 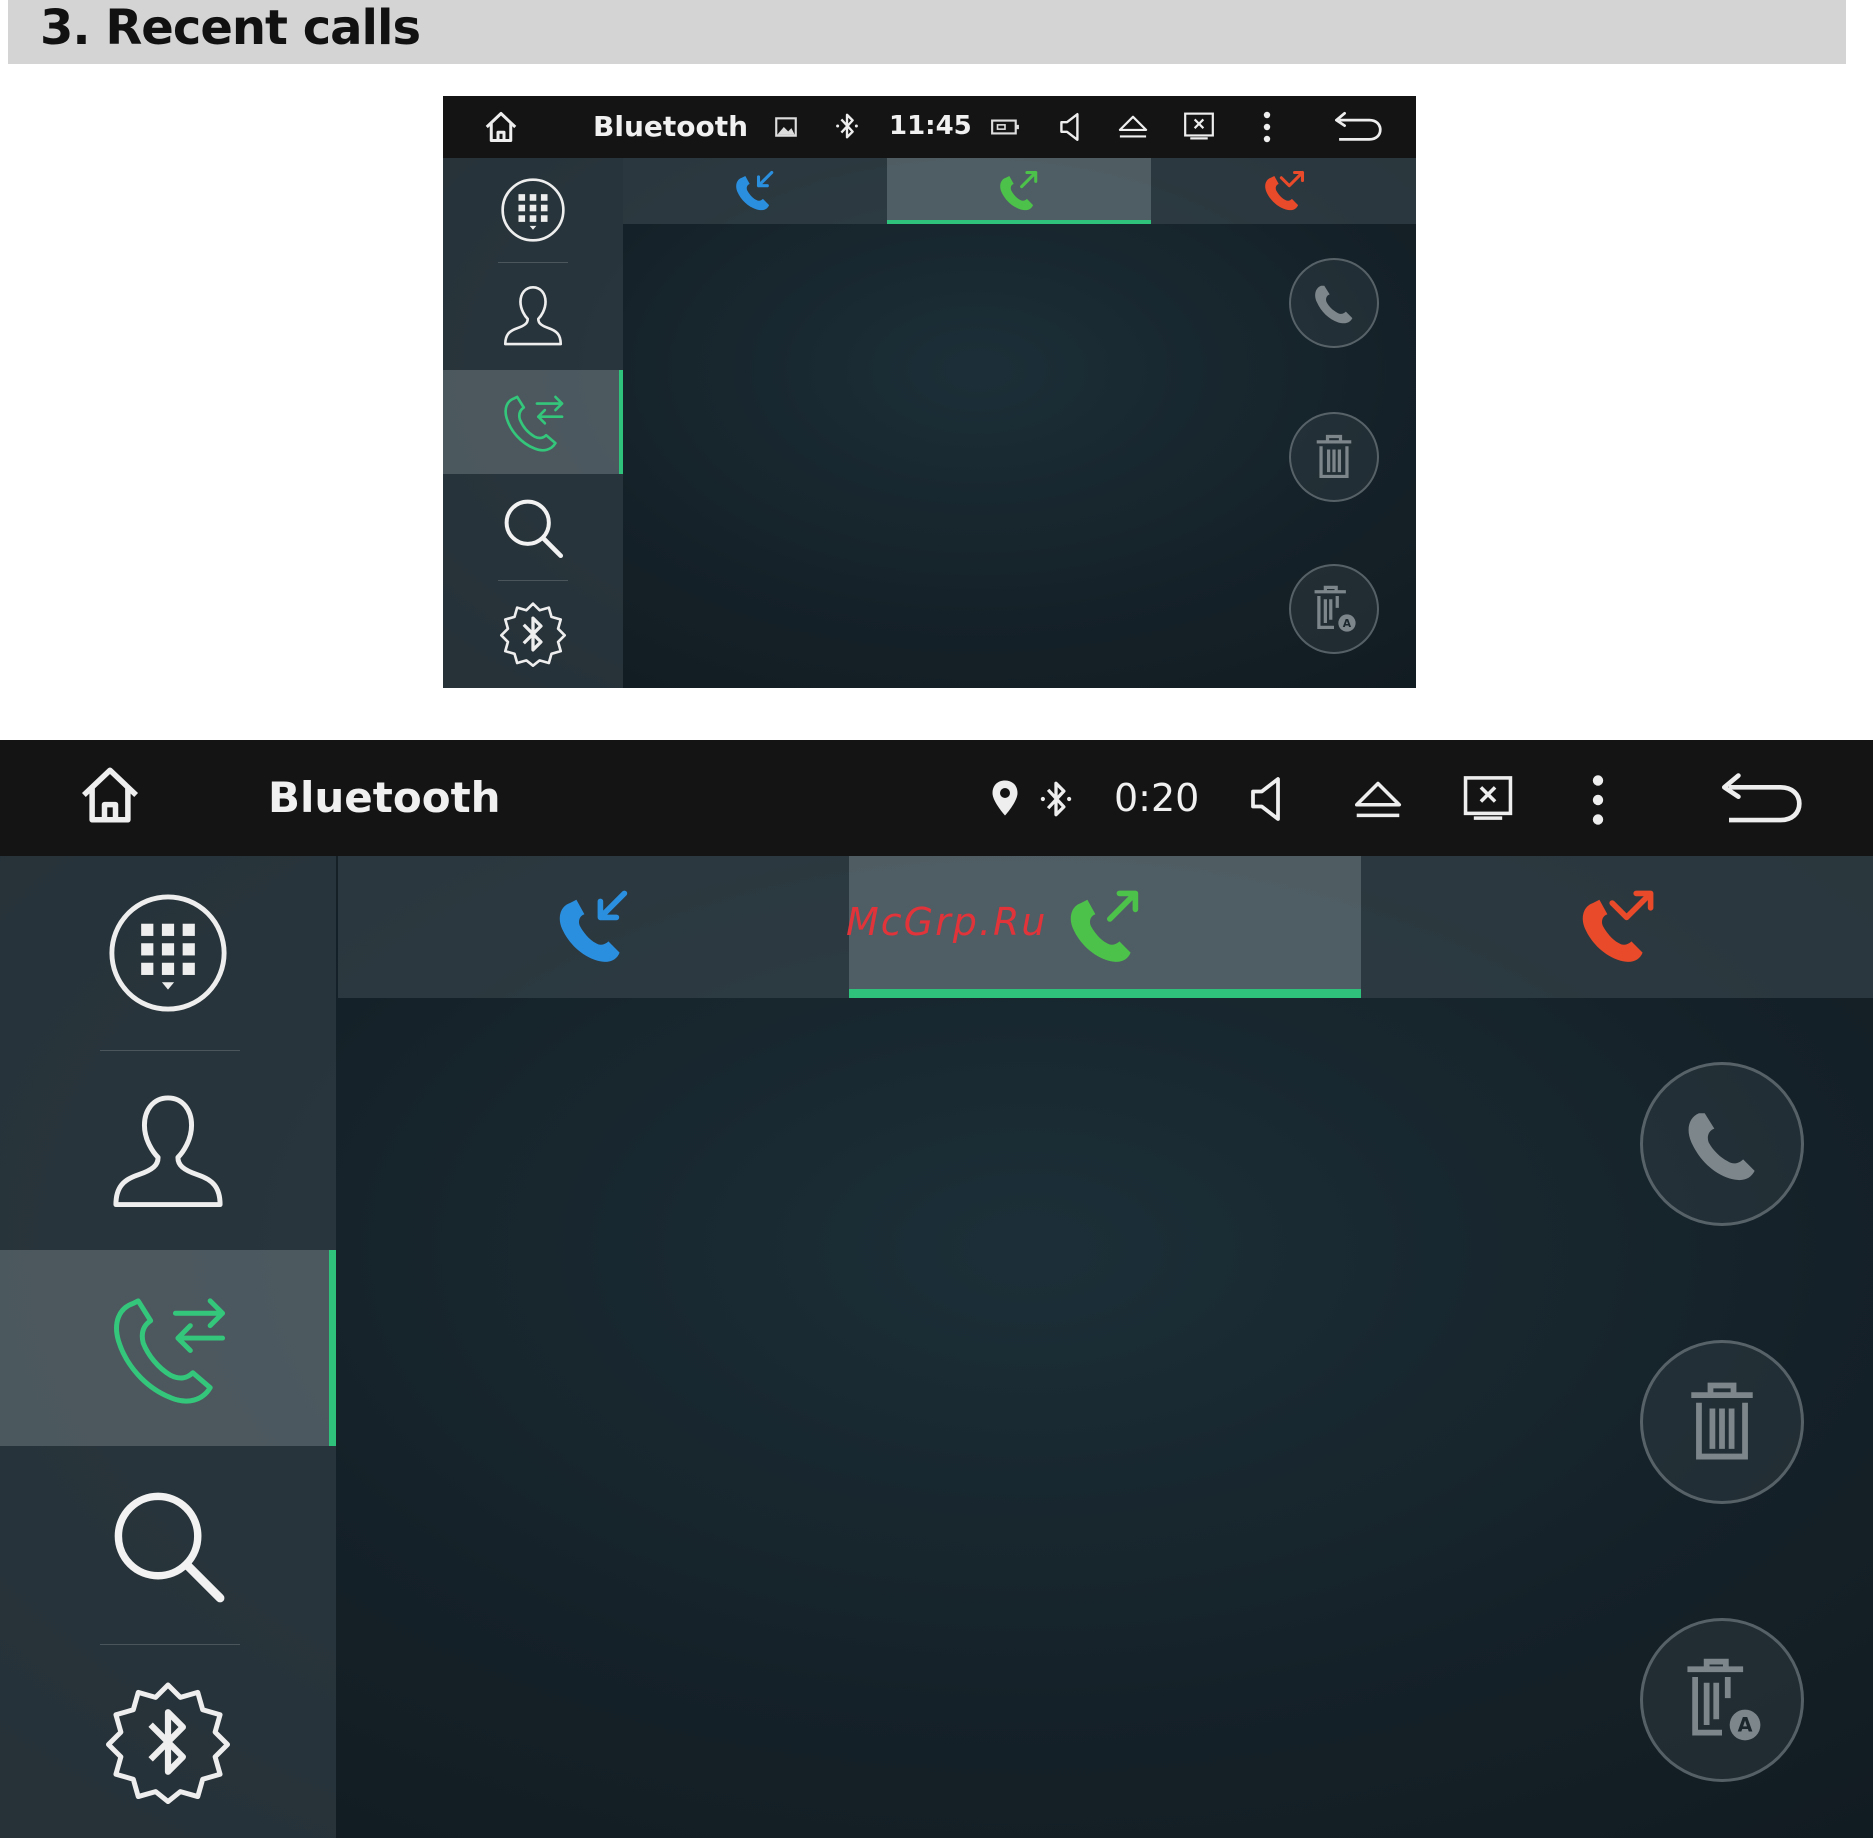 I want to click on watermark: McGrp.Ru, so click(x=947, y=922).